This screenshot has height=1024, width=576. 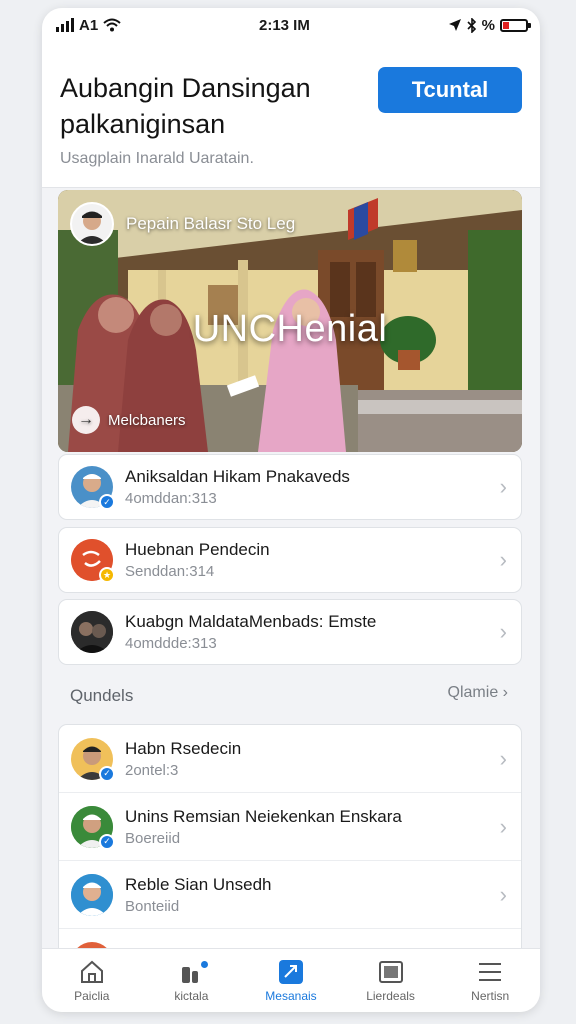 I want to click on tab-label: Lierdeals, so click(x=390, y=995).